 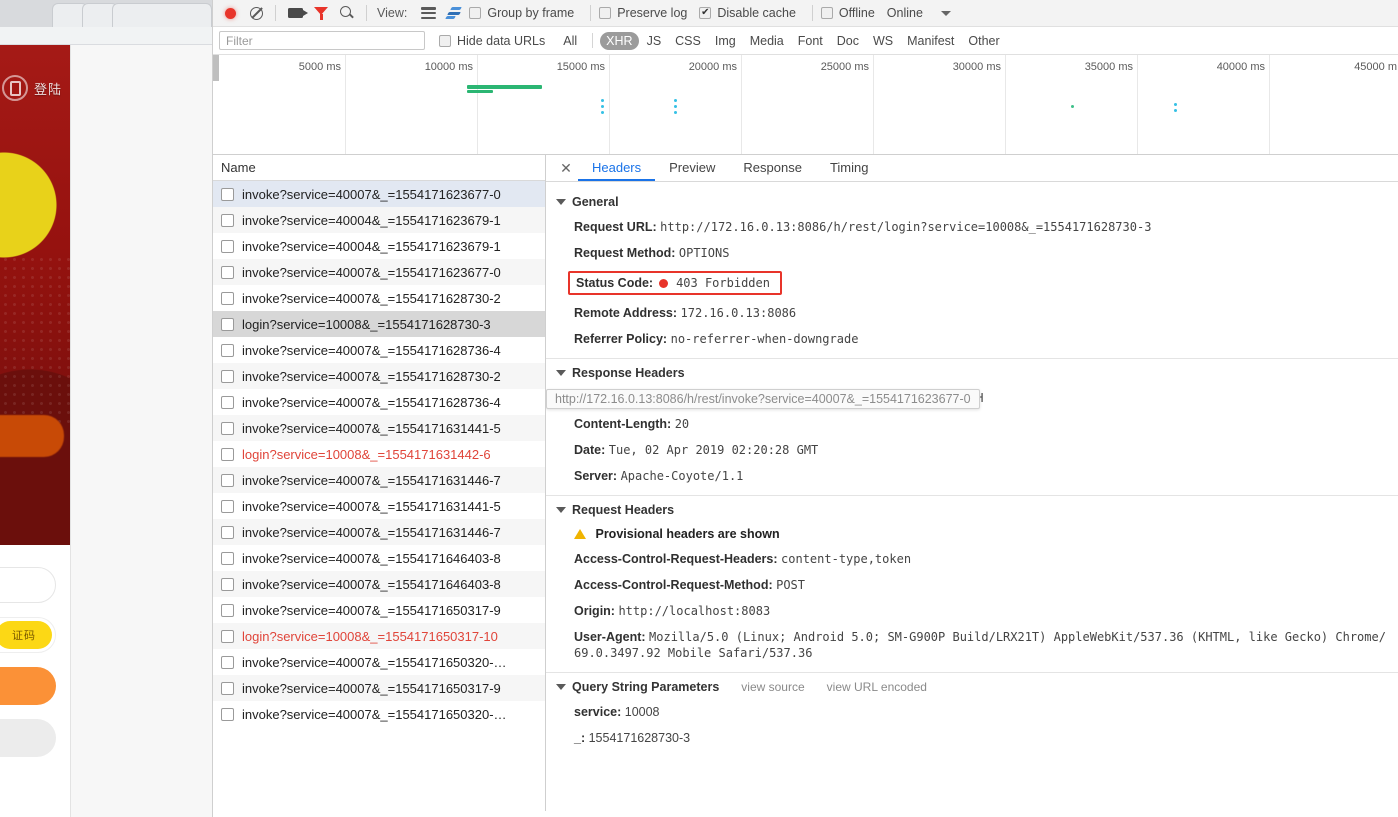 I want to click on request-name: invoke?service=40007&_=1554171650317-9, so click(x=371, y=610).